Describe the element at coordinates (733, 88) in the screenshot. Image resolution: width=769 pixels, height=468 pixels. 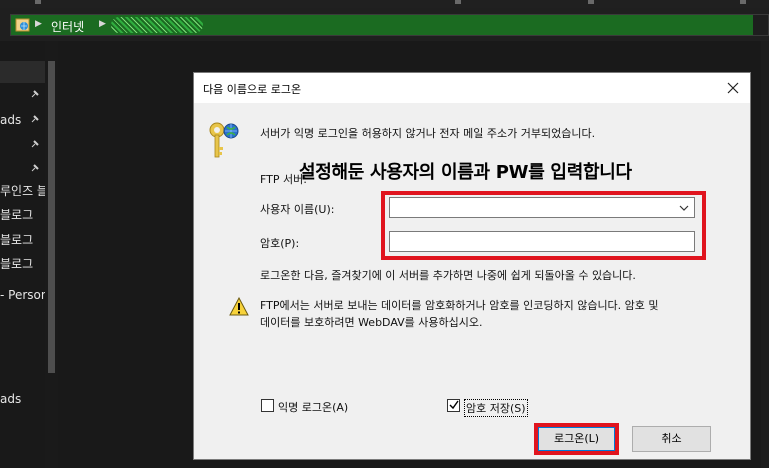
I see `close-icon` at that location.